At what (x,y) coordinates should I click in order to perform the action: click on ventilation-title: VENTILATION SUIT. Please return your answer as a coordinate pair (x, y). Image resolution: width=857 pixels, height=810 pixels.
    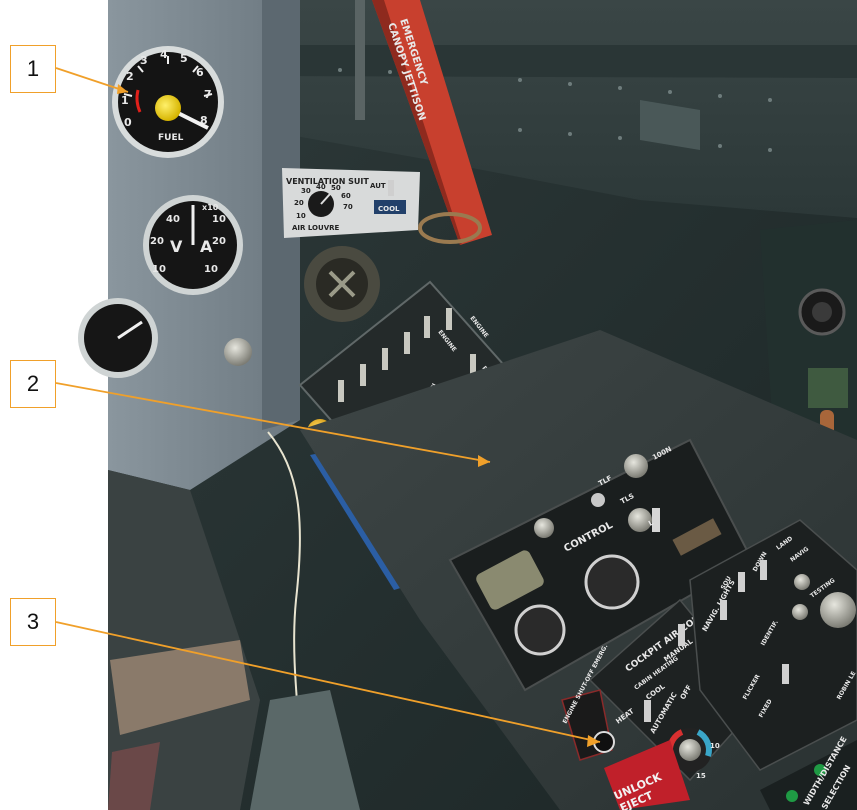
    Looking at the image, I should click on (327, 181).